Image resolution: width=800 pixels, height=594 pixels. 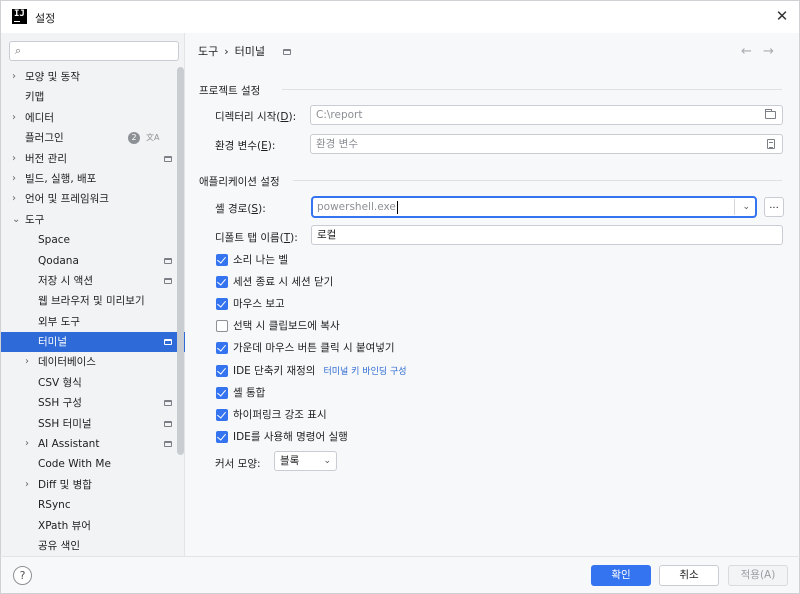 What do you see at coordinates (364, 372) in the screenshot?
I see `configure-keybindings-link: 터미널 키 바인딩 구성` at bounding box center [364, 372].